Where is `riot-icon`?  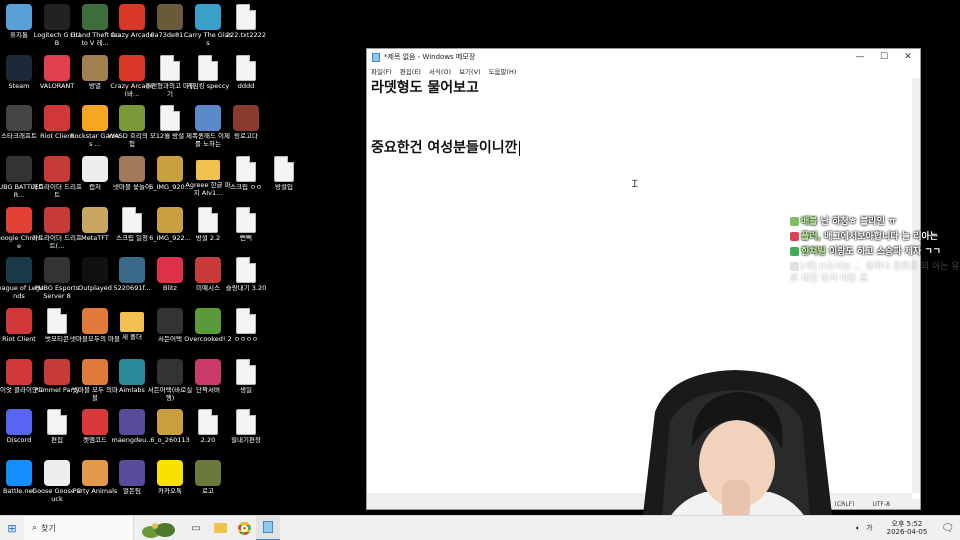
riot-icon is located at coordinates (19, 321).